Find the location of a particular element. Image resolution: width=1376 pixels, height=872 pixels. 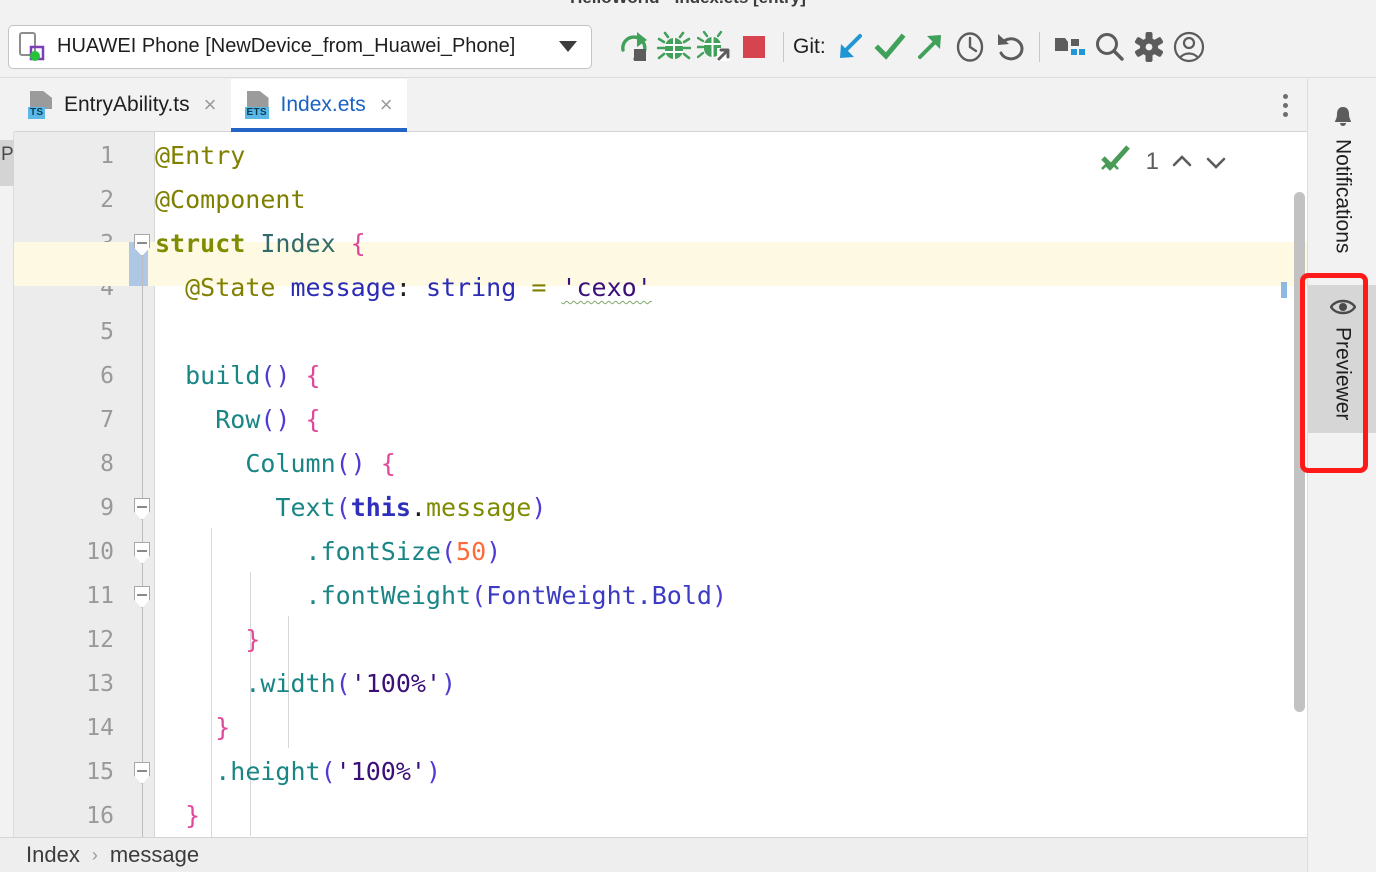

code-token: .height is located at coordinates (268, 771).